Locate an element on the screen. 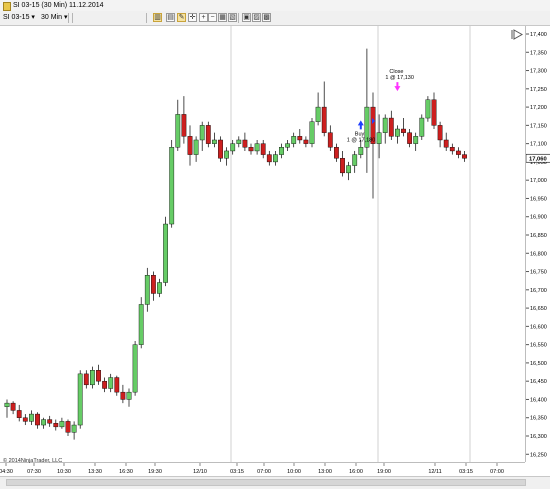 Image resolution: width=550 pixels, height=489 pixels. copyright-text: © 2014NinjaTrader, LLC is located at coordinates (33, 461).